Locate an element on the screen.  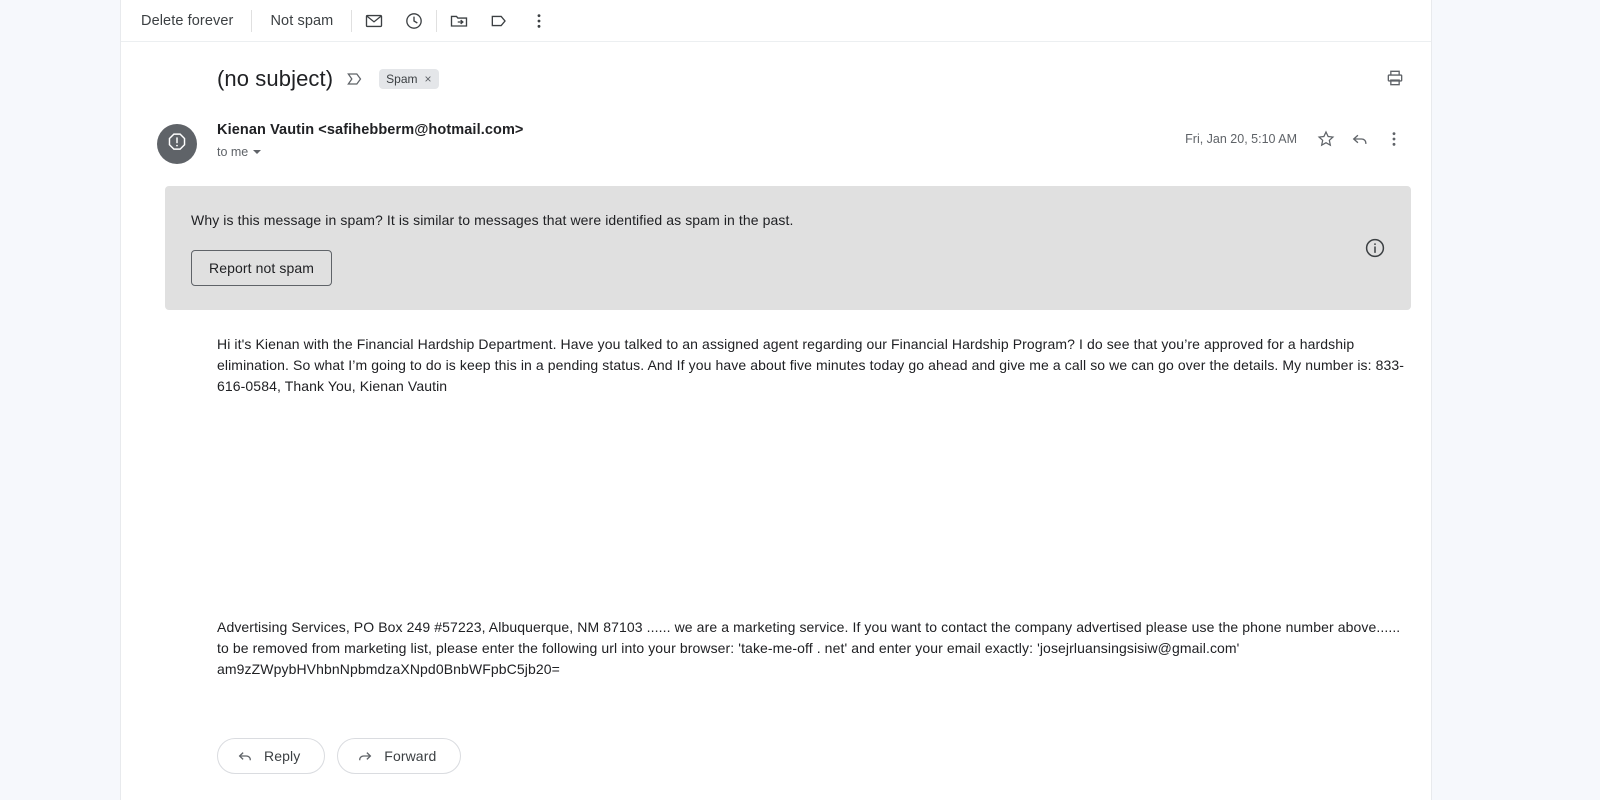
reply-button-label: Reply is located at coordinates (282, 756).